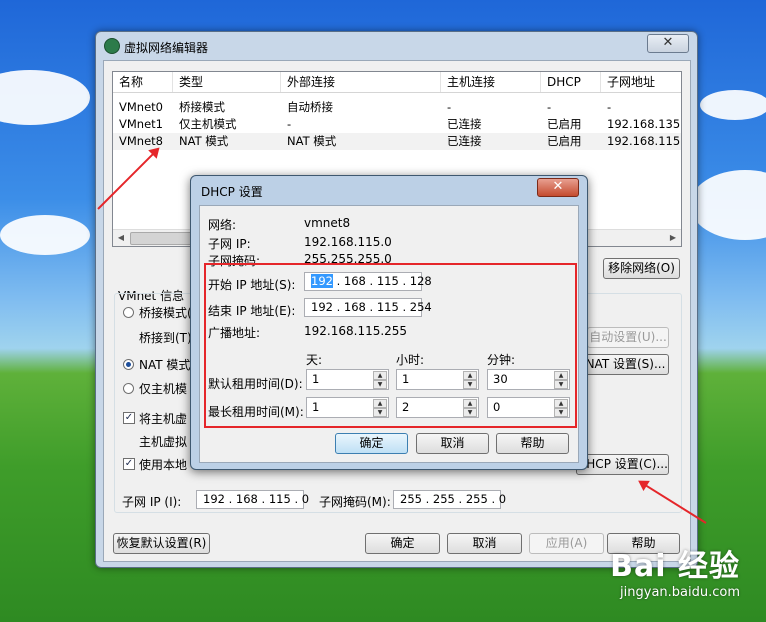  What do you see at coordinates (166, 48) in the screenshot?
I see `window-title: 虚拟网络编辑器` at bounding box center [166, 48].